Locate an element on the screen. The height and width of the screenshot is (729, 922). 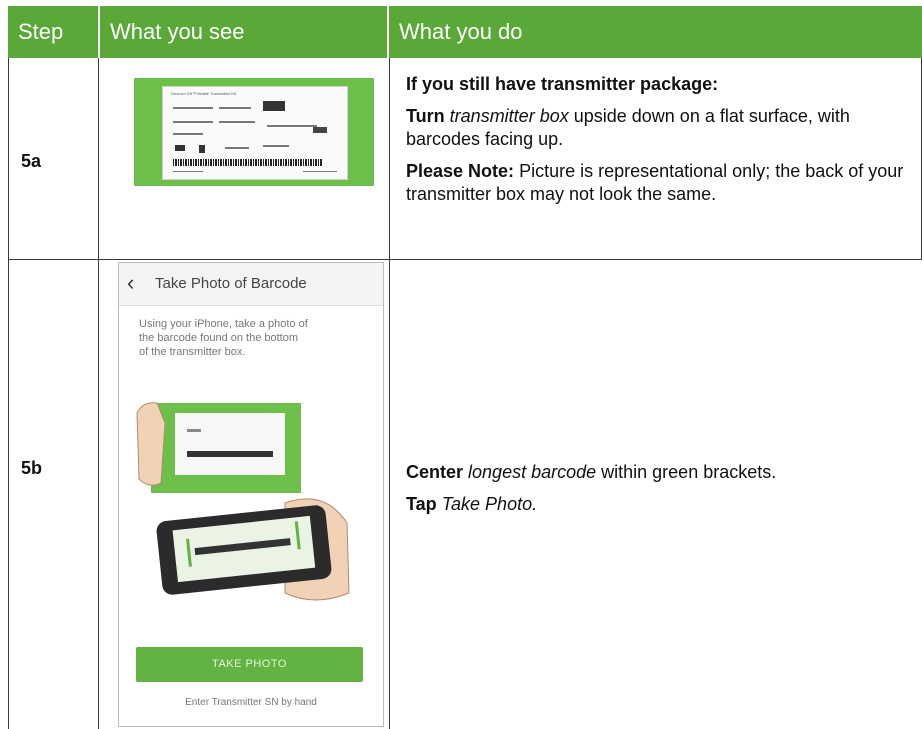
instruction-tap: Tap Take Photo. is located at coordinates (472, 504).